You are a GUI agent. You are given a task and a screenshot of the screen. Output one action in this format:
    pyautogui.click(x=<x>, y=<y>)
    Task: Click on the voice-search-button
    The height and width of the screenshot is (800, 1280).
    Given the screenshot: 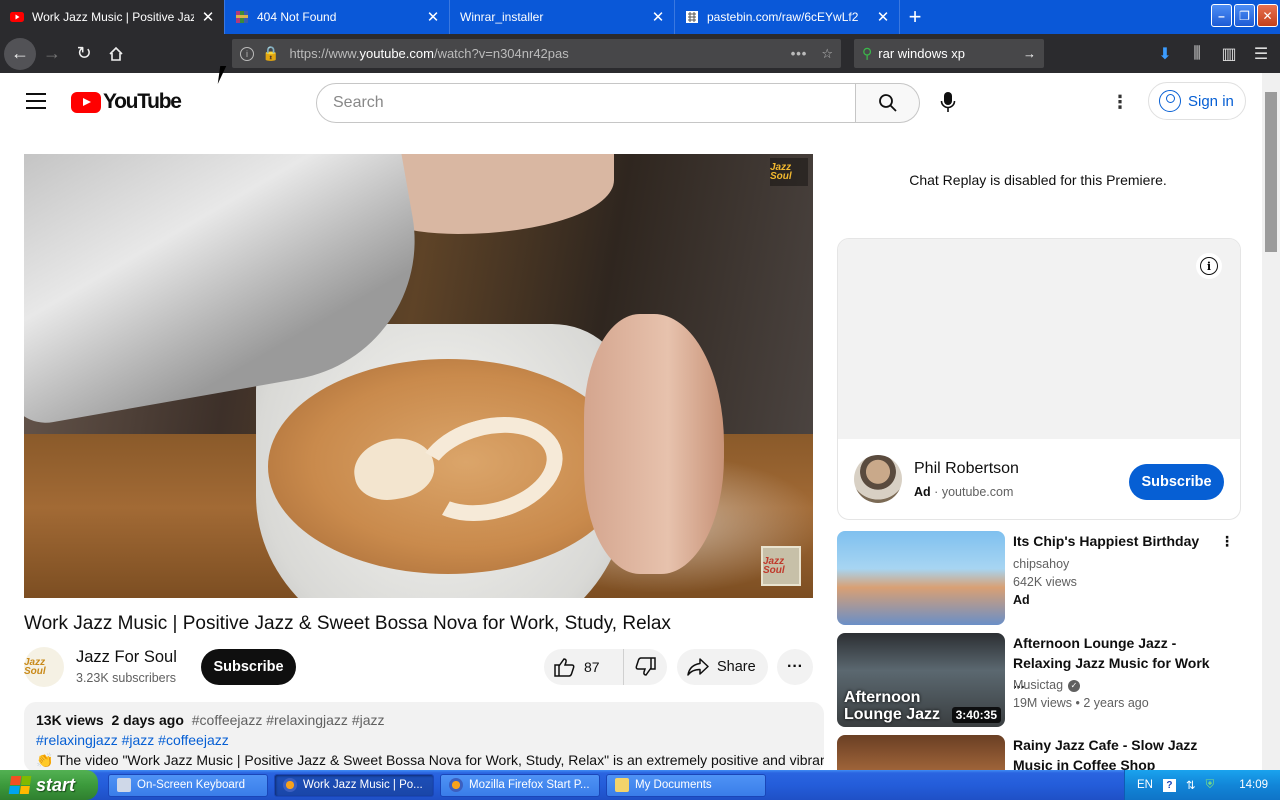 What is the action you would take?
    pyautogui.click(x=948, y=102)
    